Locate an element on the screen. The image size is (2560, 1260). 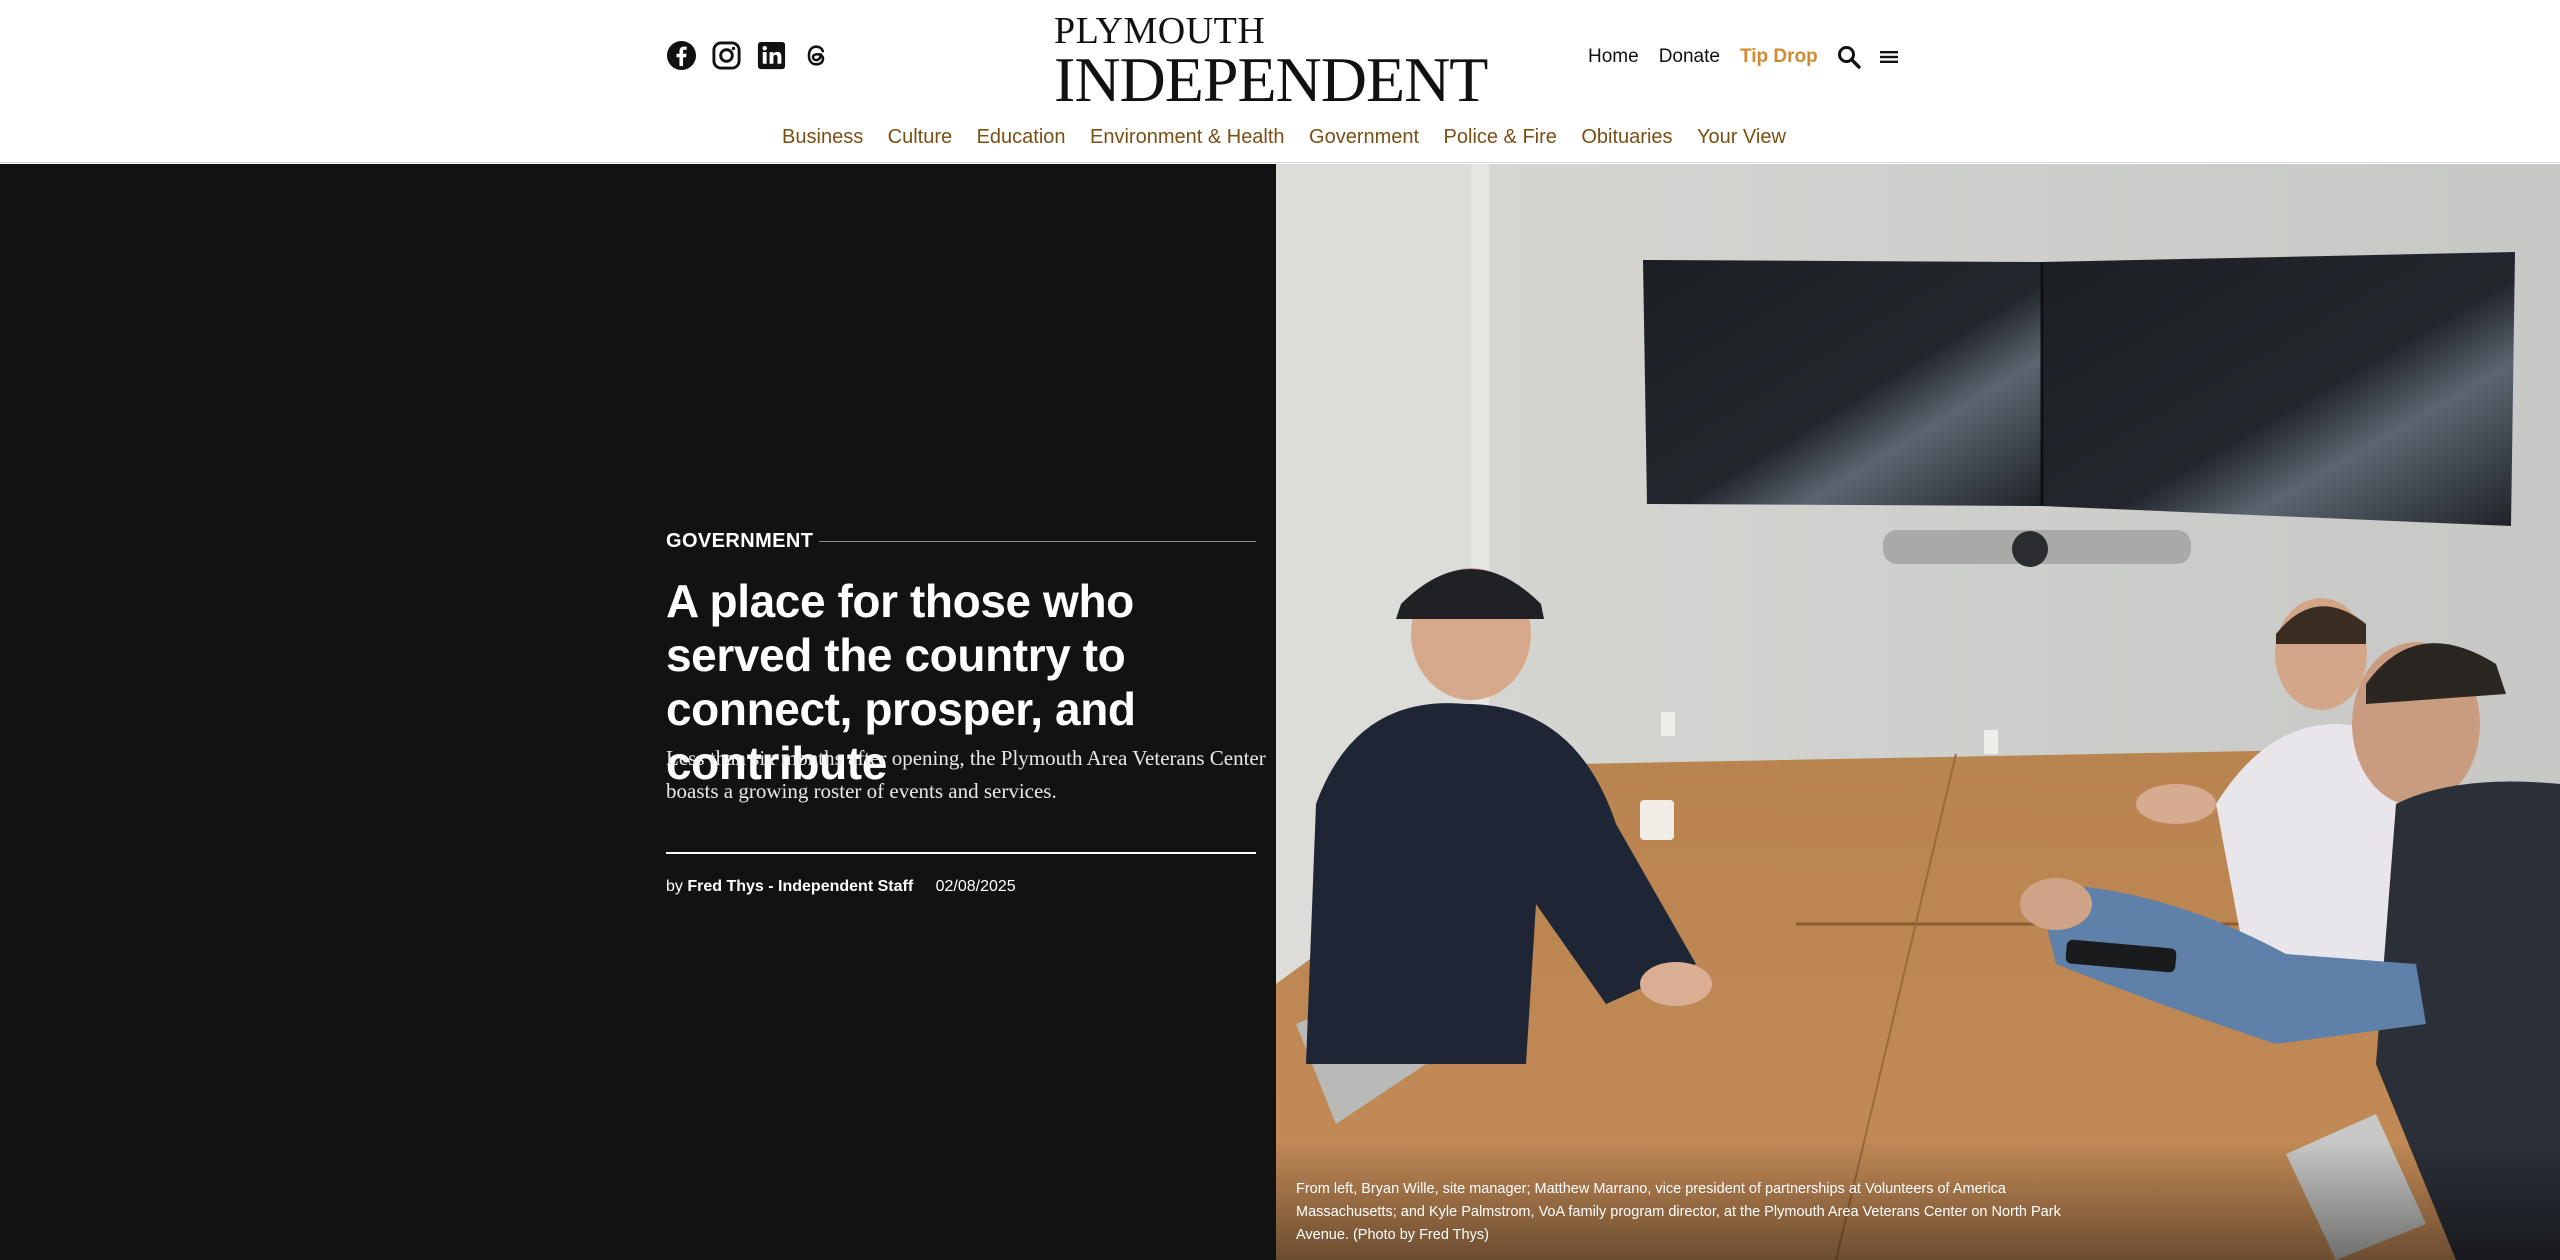
linkedin-link is located at coordinates (771, 55).